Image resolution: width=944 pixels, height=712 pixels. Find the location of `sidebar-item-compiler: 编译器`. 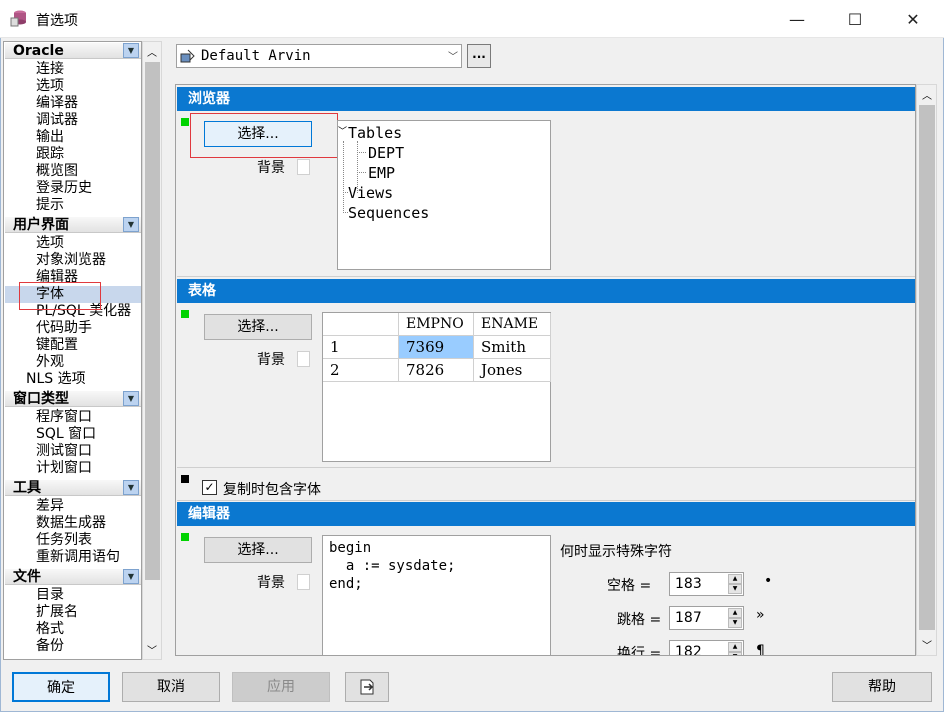

sidebar-item-compiler: 编译器 is located at coordinates (57, 103).